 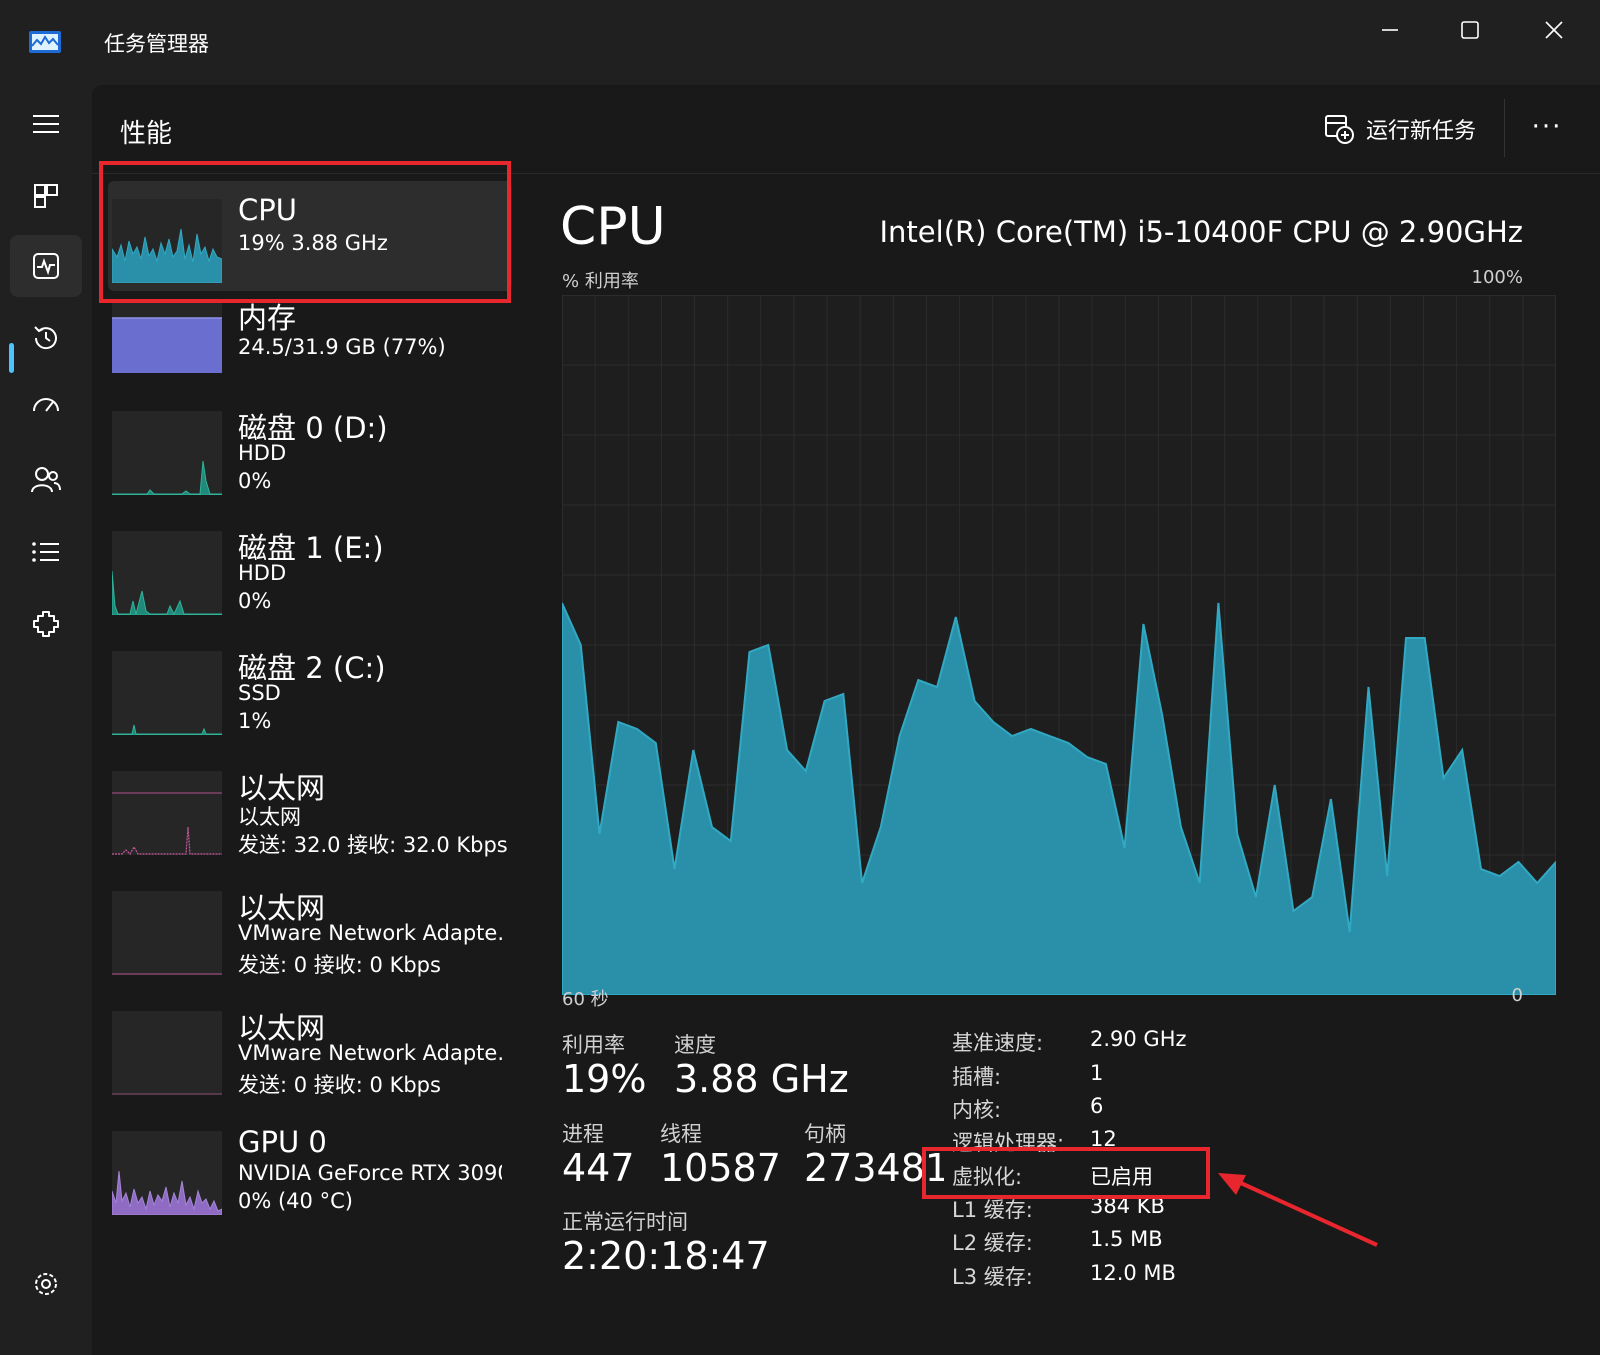 I want to click on device-memory: 内存 24.5/31.9 GB (77%), so click(x=310, y=350).